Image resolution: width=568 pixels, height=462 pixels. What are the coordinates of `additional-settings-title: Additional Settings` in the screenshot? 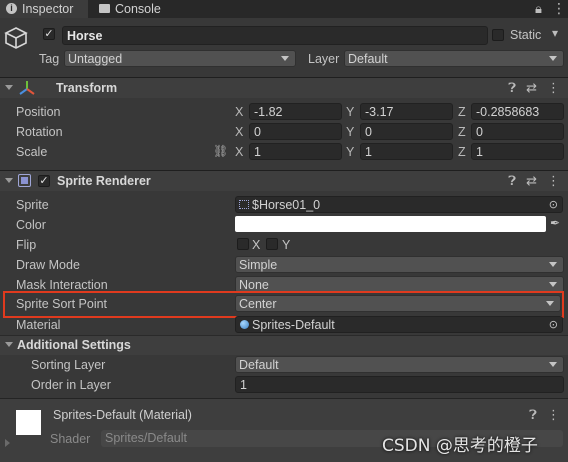 It's located at (74, 345).